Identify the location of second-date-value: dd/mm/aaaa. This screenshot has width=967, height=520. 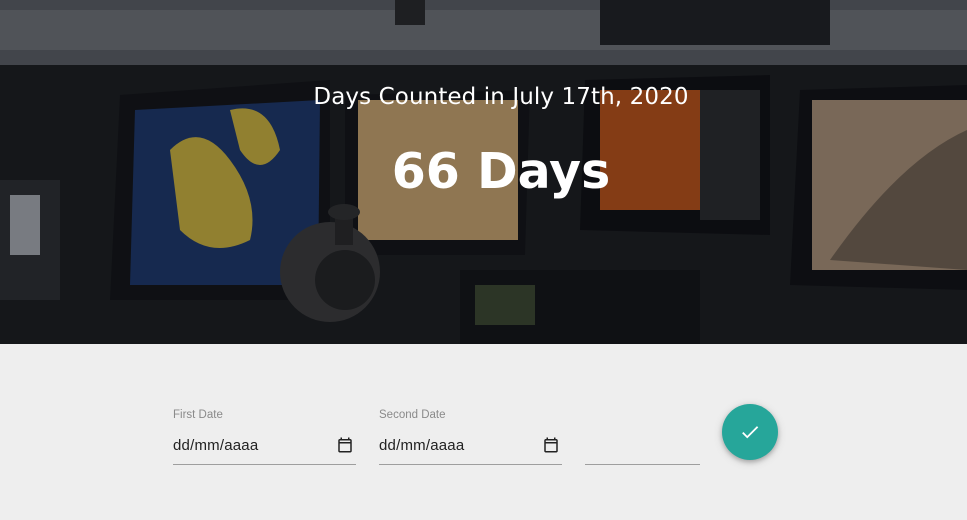
(422, 445).